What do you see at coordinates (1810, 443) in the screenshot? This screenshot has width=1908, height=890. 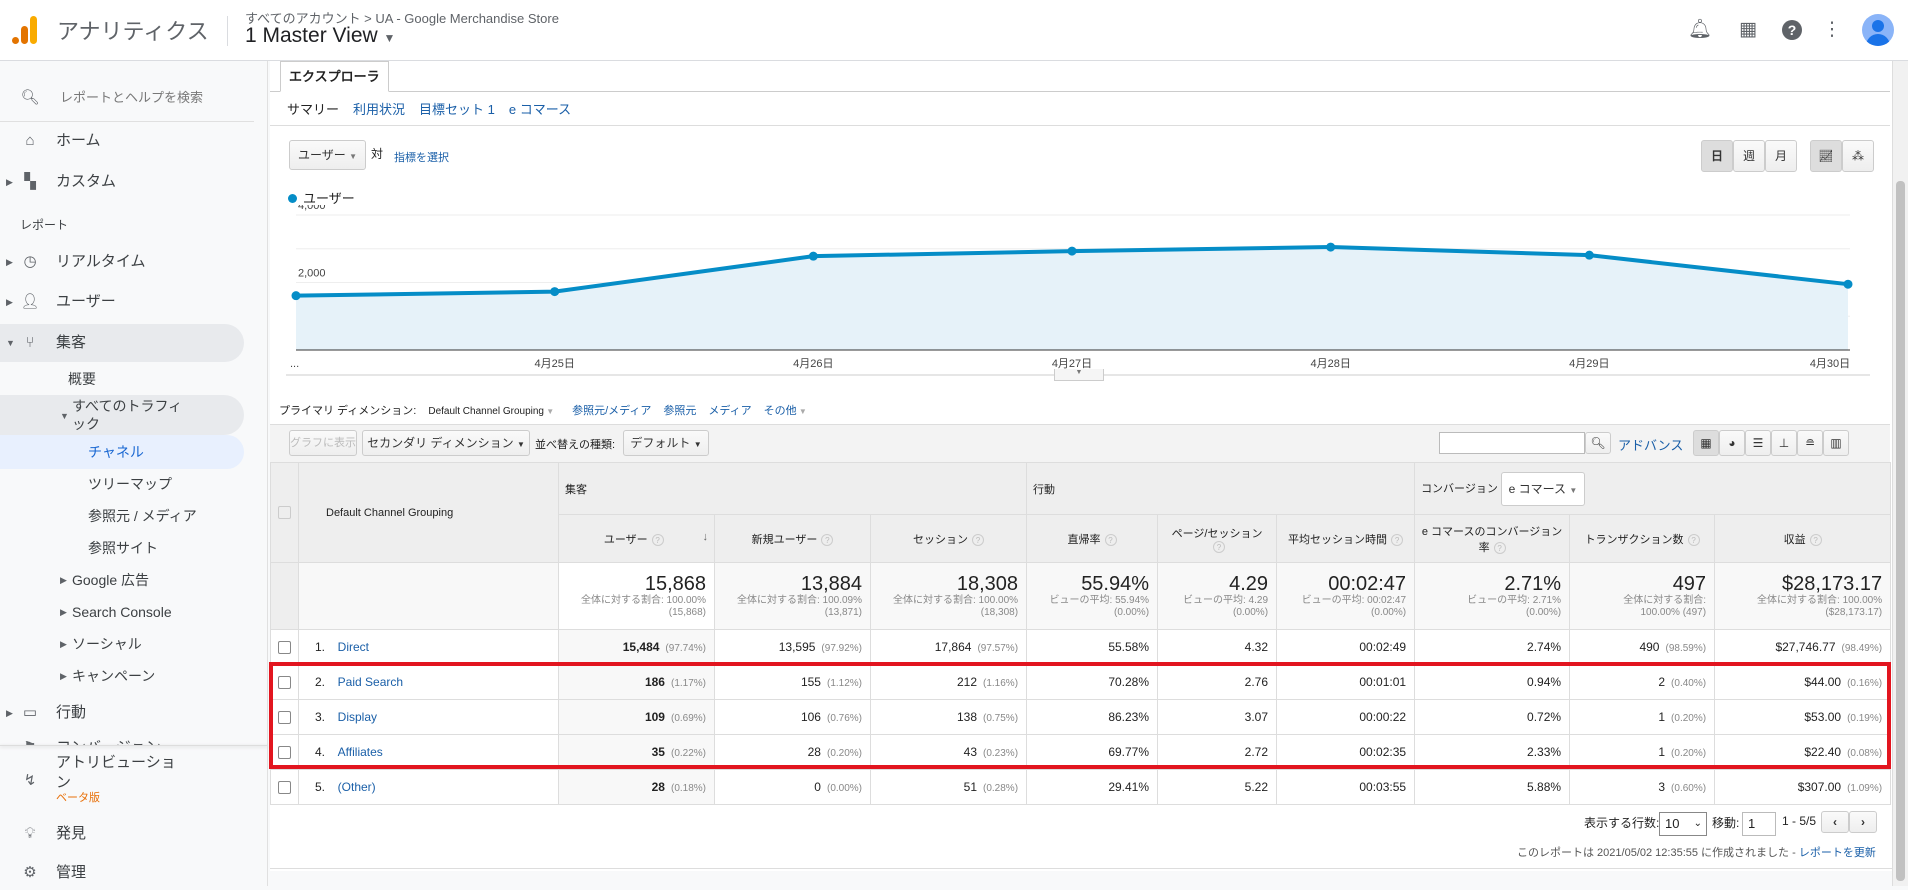 I see `term-cloud-view-icon: ≘` at bounding box center [1810, 443].